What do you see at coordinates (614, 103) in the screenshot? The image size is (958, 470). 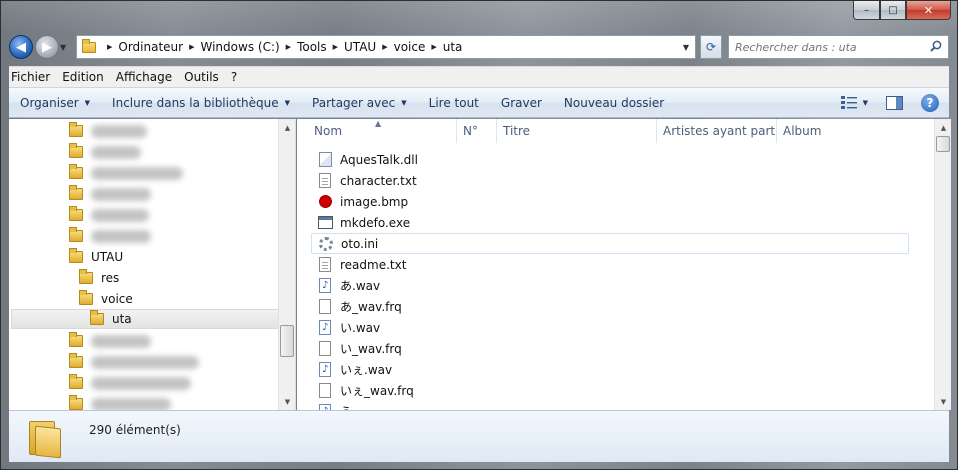 I see `new-folder-button: Nouveau dossier` at bounding box center [614, 103].